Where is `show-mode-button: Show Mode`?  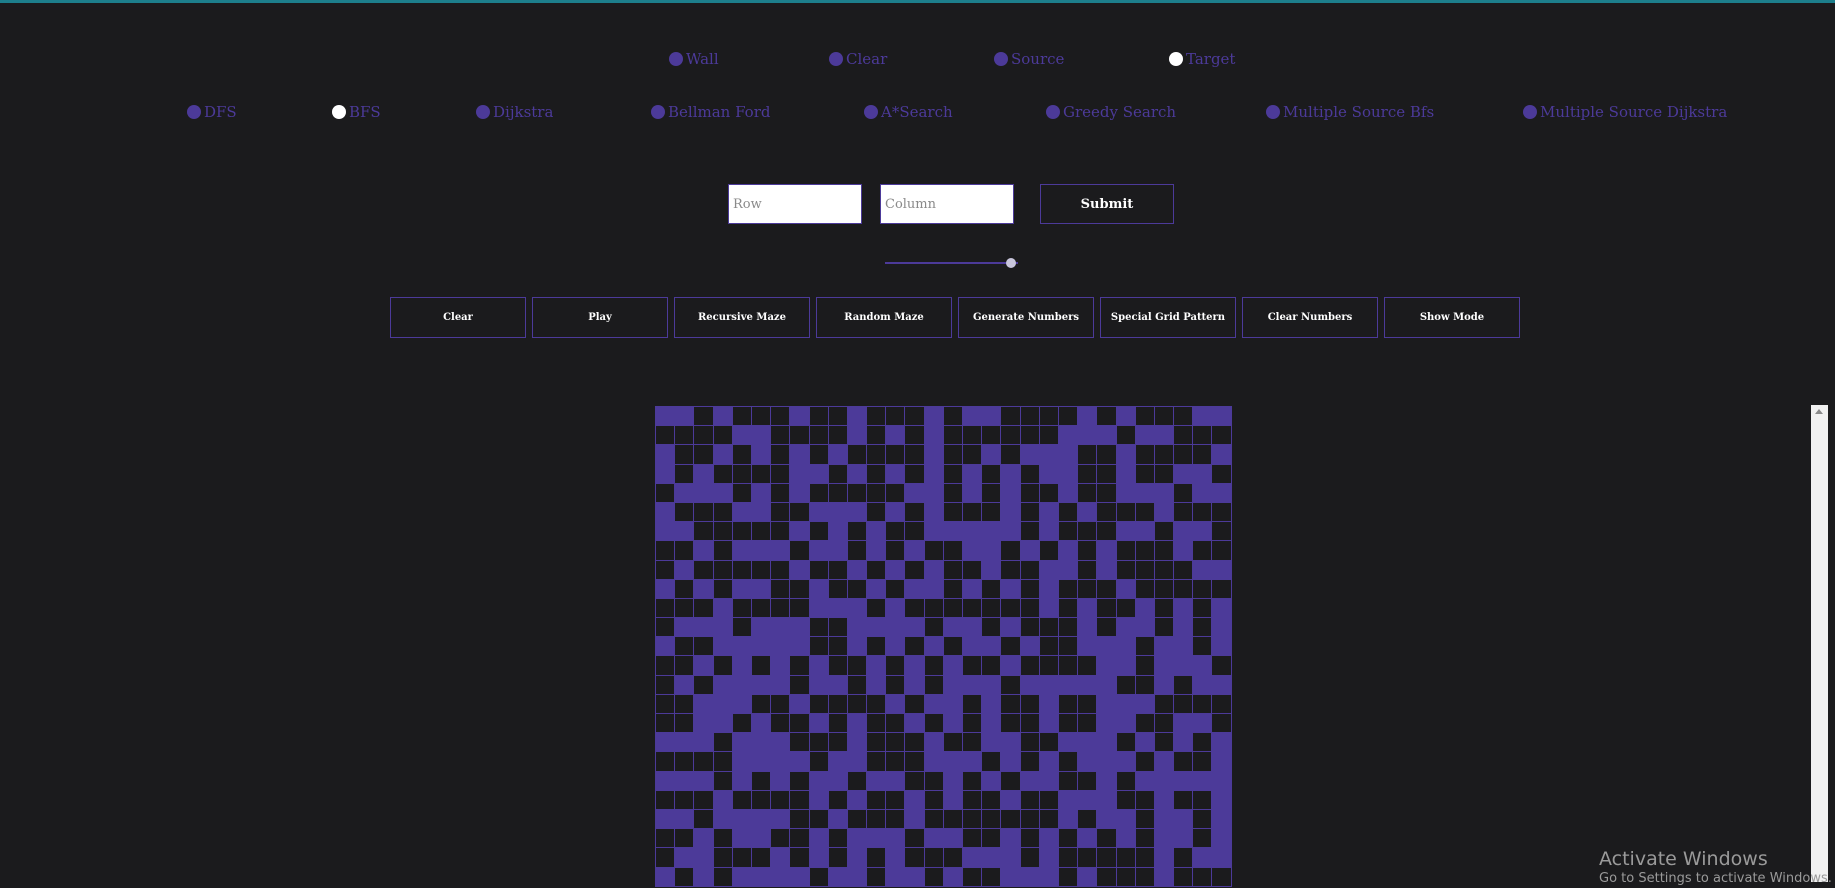
show-mode-button: Show Mode is located at coordinates (1452, 317).